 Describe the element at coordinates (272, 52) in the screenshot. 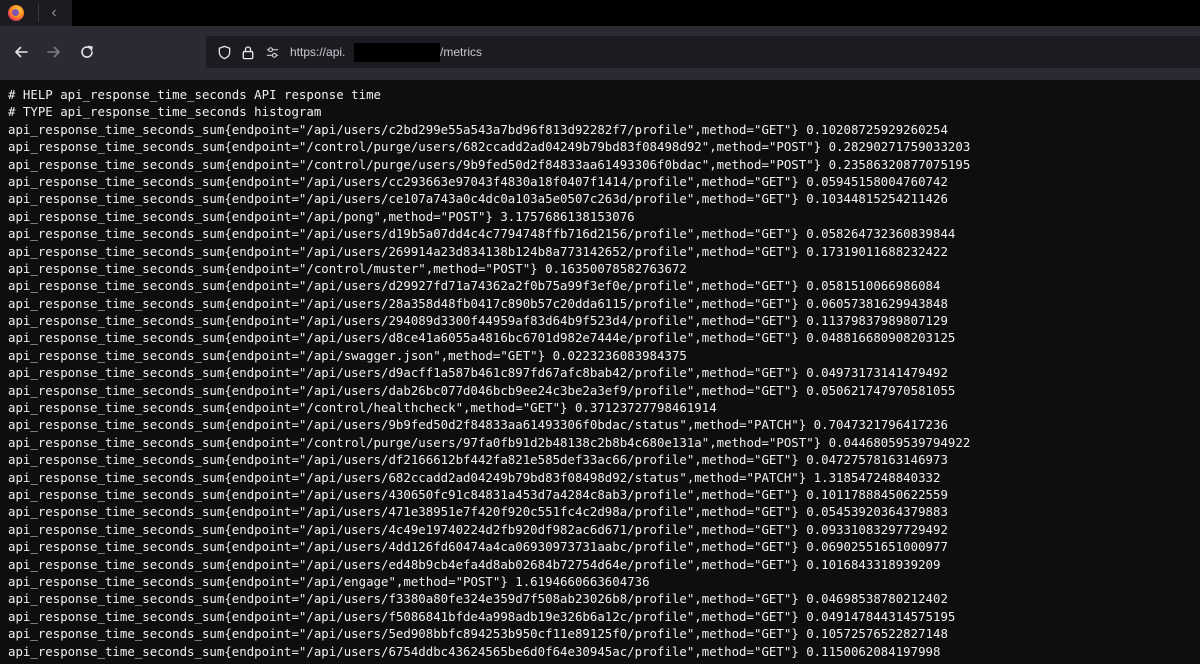

I see `permissions-icon` at that location.